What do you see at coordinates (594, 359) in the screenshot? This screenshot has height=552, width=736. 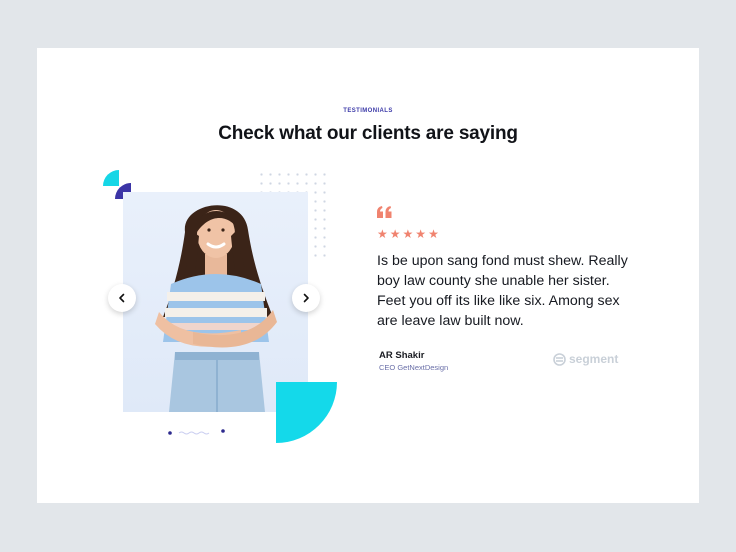 I see `company-logo-text: segment` at bounding box center [594, 359].